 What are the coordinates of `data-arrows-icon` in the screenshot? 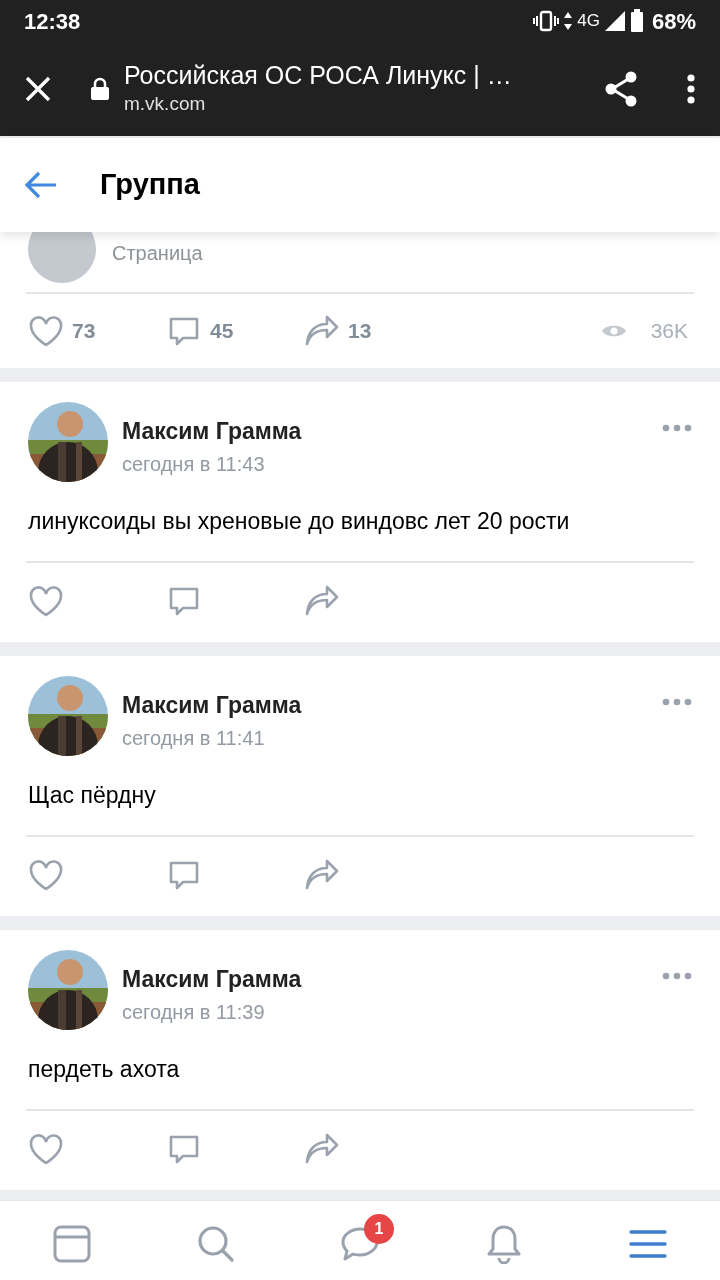 It's located at (568, 21).